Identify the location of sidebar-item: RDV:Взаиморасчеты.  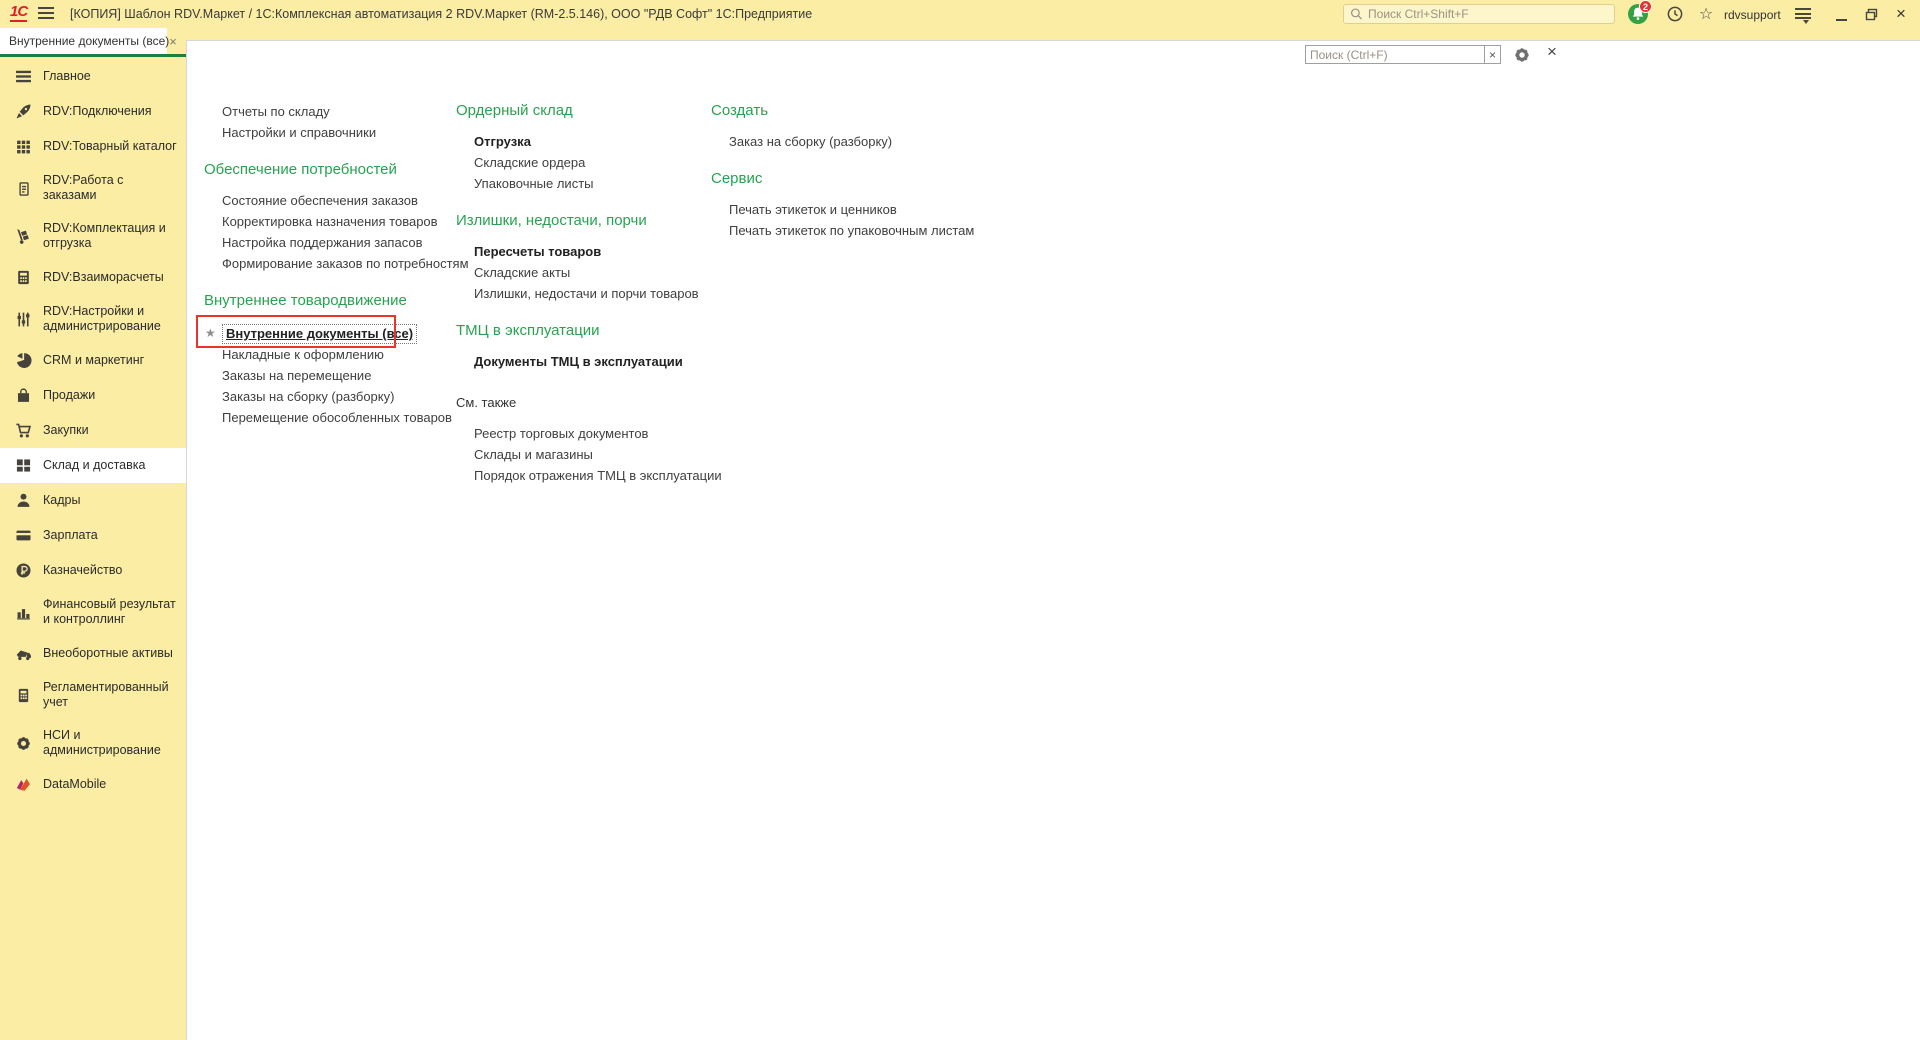
(93, 277).